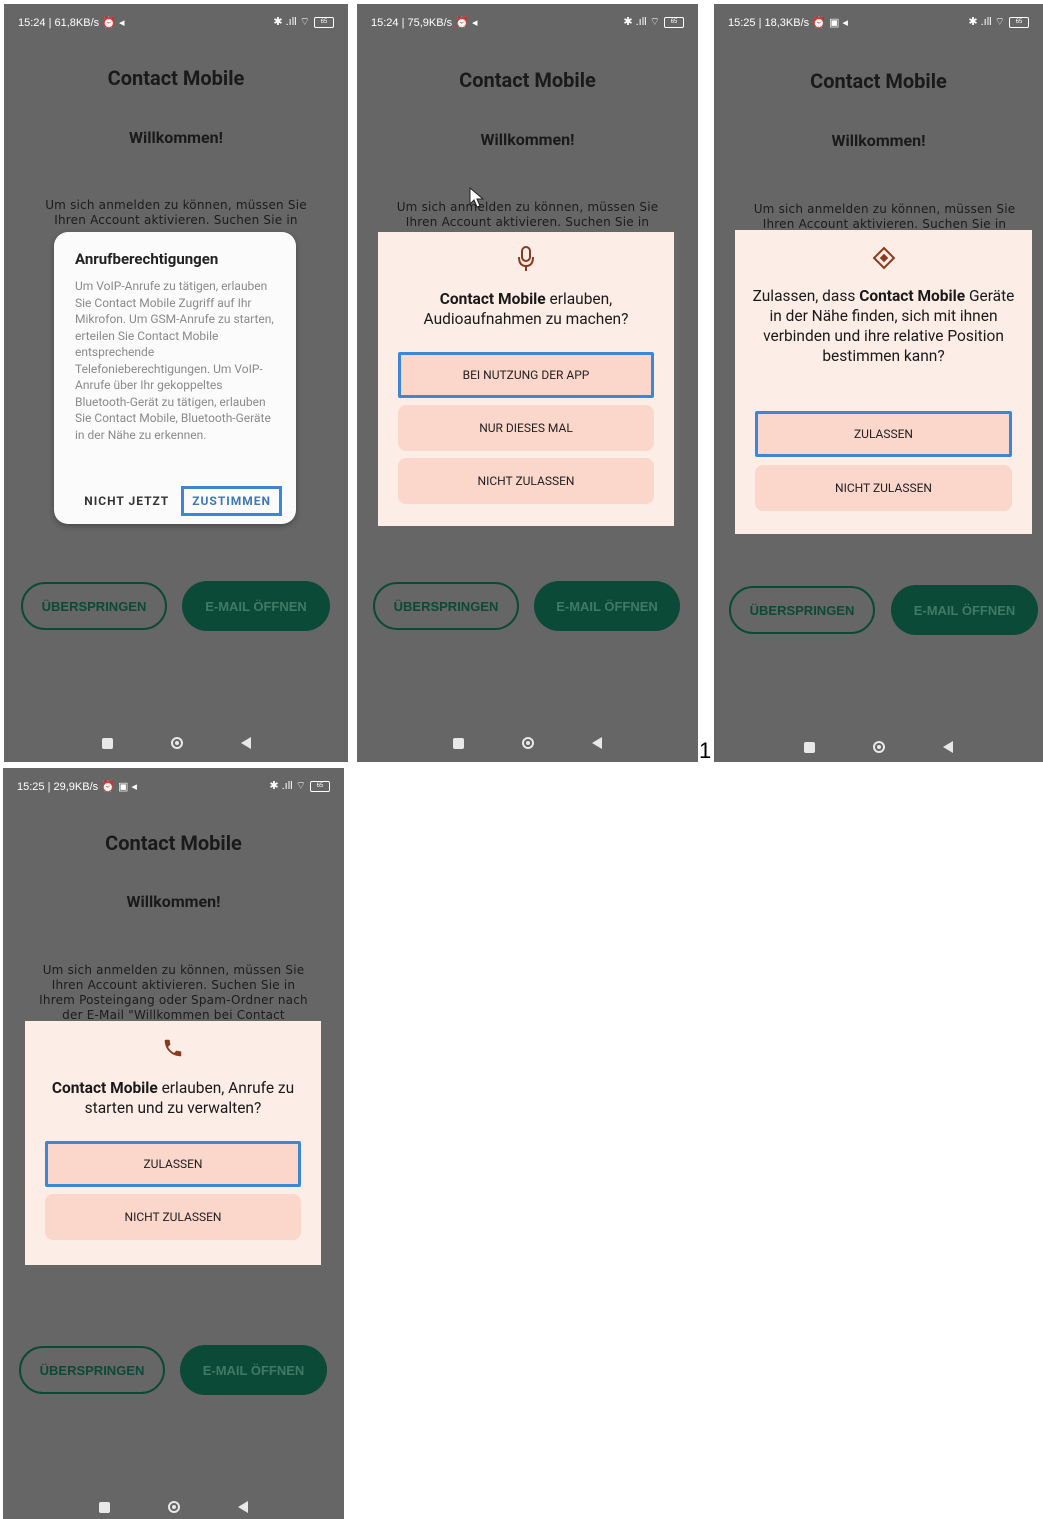 This screenshot has width=1043, height=1519. What do you see at coordinates (424, 22) in the screenshot?
I see `status-time: 15:24 | 75,9KB/s ⏰ ◂` at bounding box center [424, 22].